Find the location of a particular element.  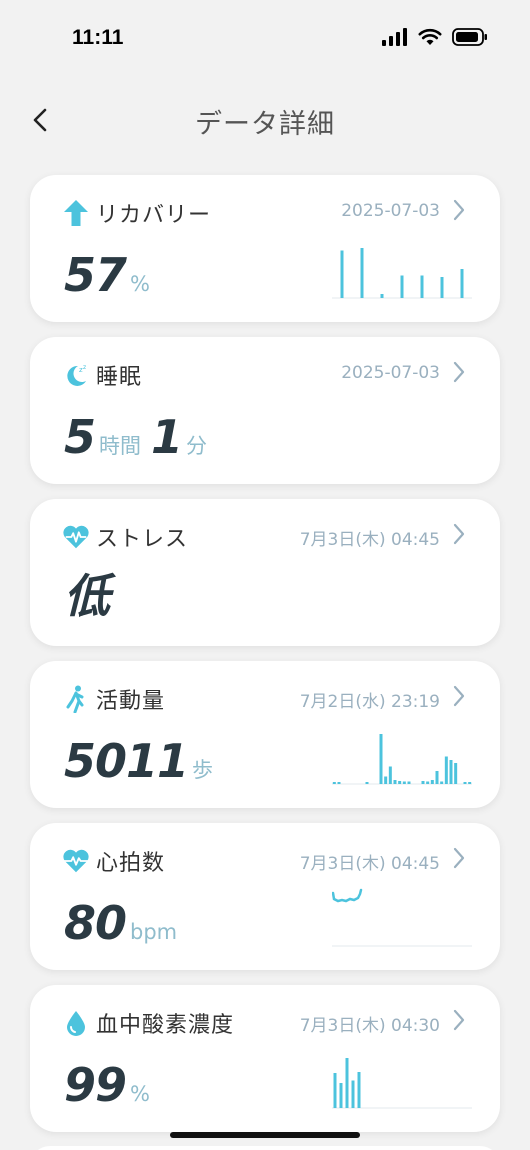

steps-value: 5011 is located at coordinates (126, 761).